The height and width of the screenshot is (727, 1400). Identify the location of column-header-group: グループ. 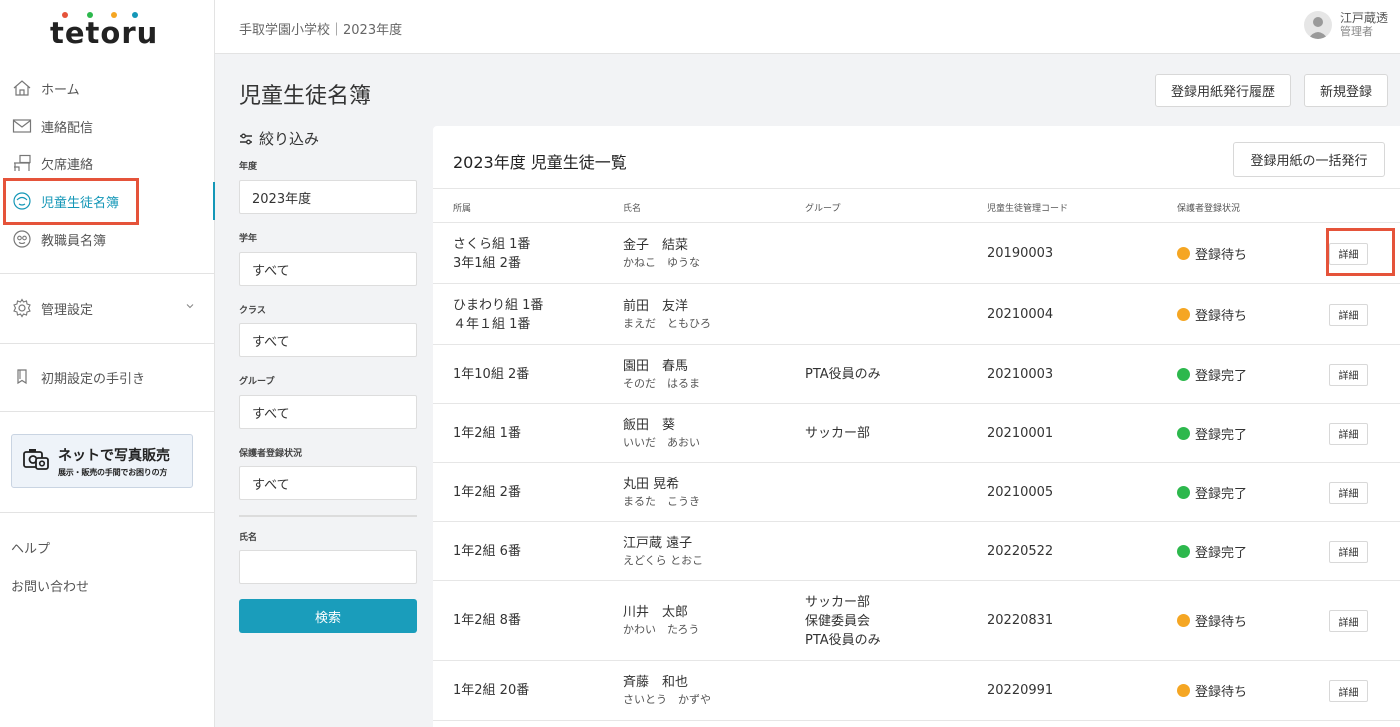
(822, 207).